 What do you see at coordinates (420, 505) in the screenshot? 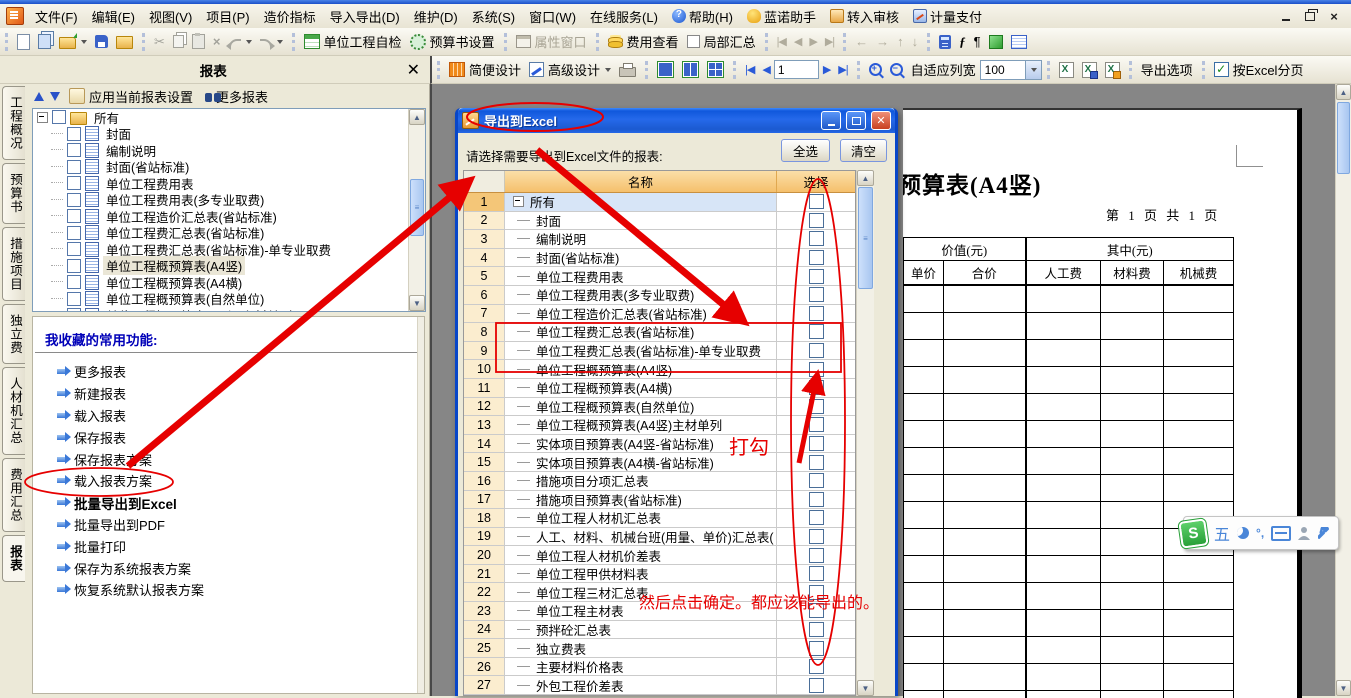
I see `favorites-scrollbar` at bounding box center [420, 505].